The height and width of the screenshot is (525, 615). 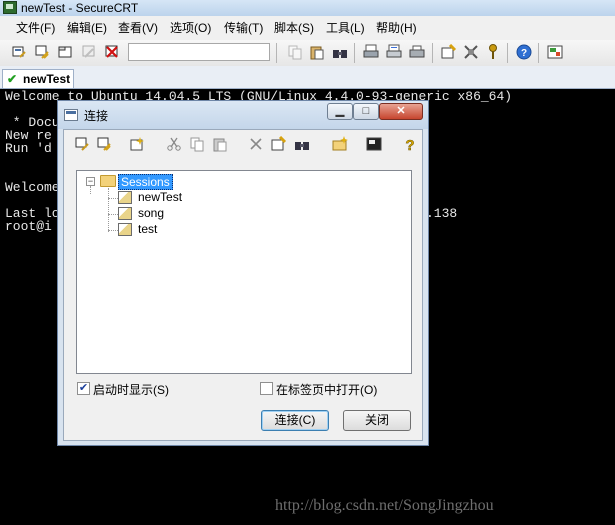 What do you see at coordinates (295, 420) in the screenshot?
I see `connect-button: 连接(C)` at bounding box center [295, 420].